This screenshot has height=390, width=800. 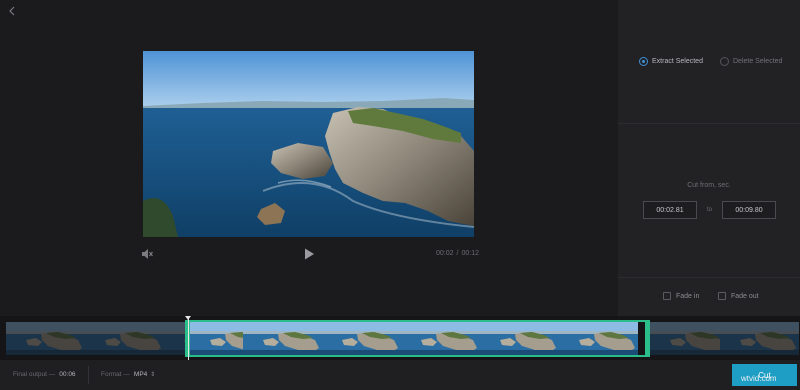 I want to click on mute-button, so click(x=147, y=254).